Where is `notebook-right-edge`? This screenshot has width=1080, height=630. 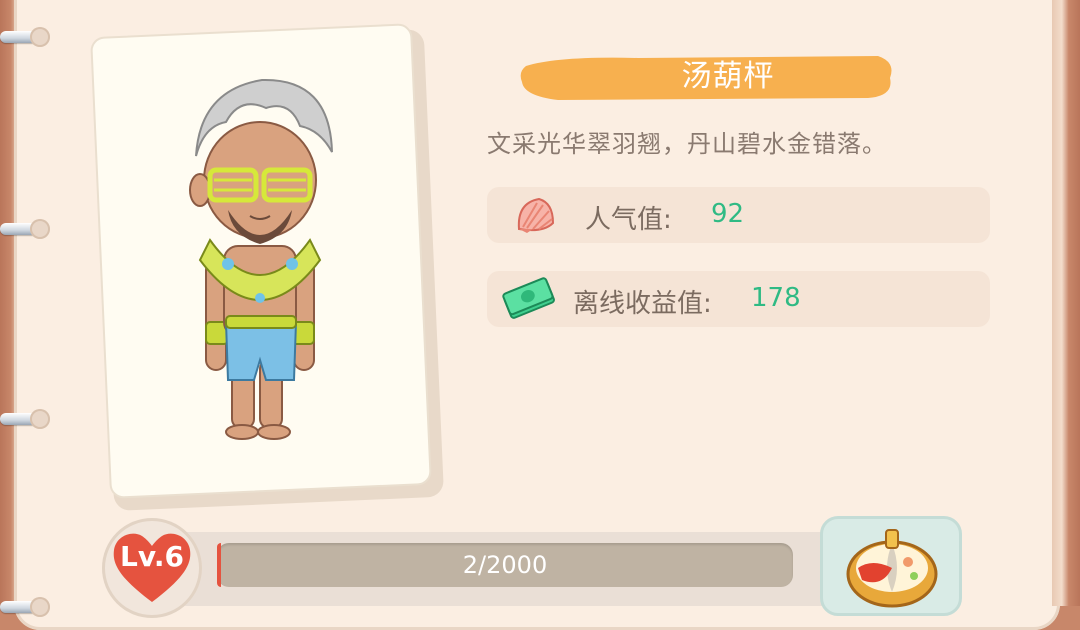
notebook-right-edge is located at coordinates (1066, 303).